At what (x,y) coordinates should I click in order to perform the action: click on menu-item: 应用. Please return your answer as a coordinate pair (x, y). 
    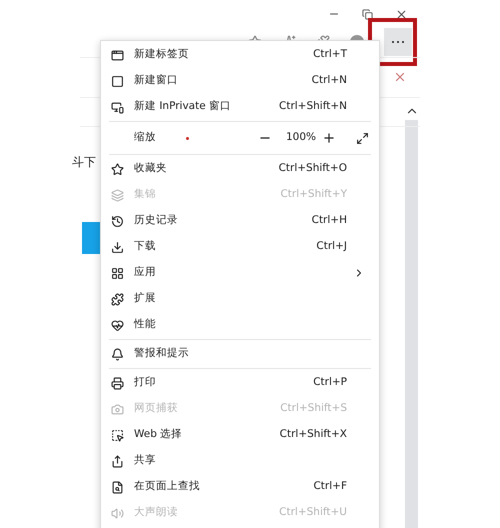
    Looking at the image, I should click on (240, 273).